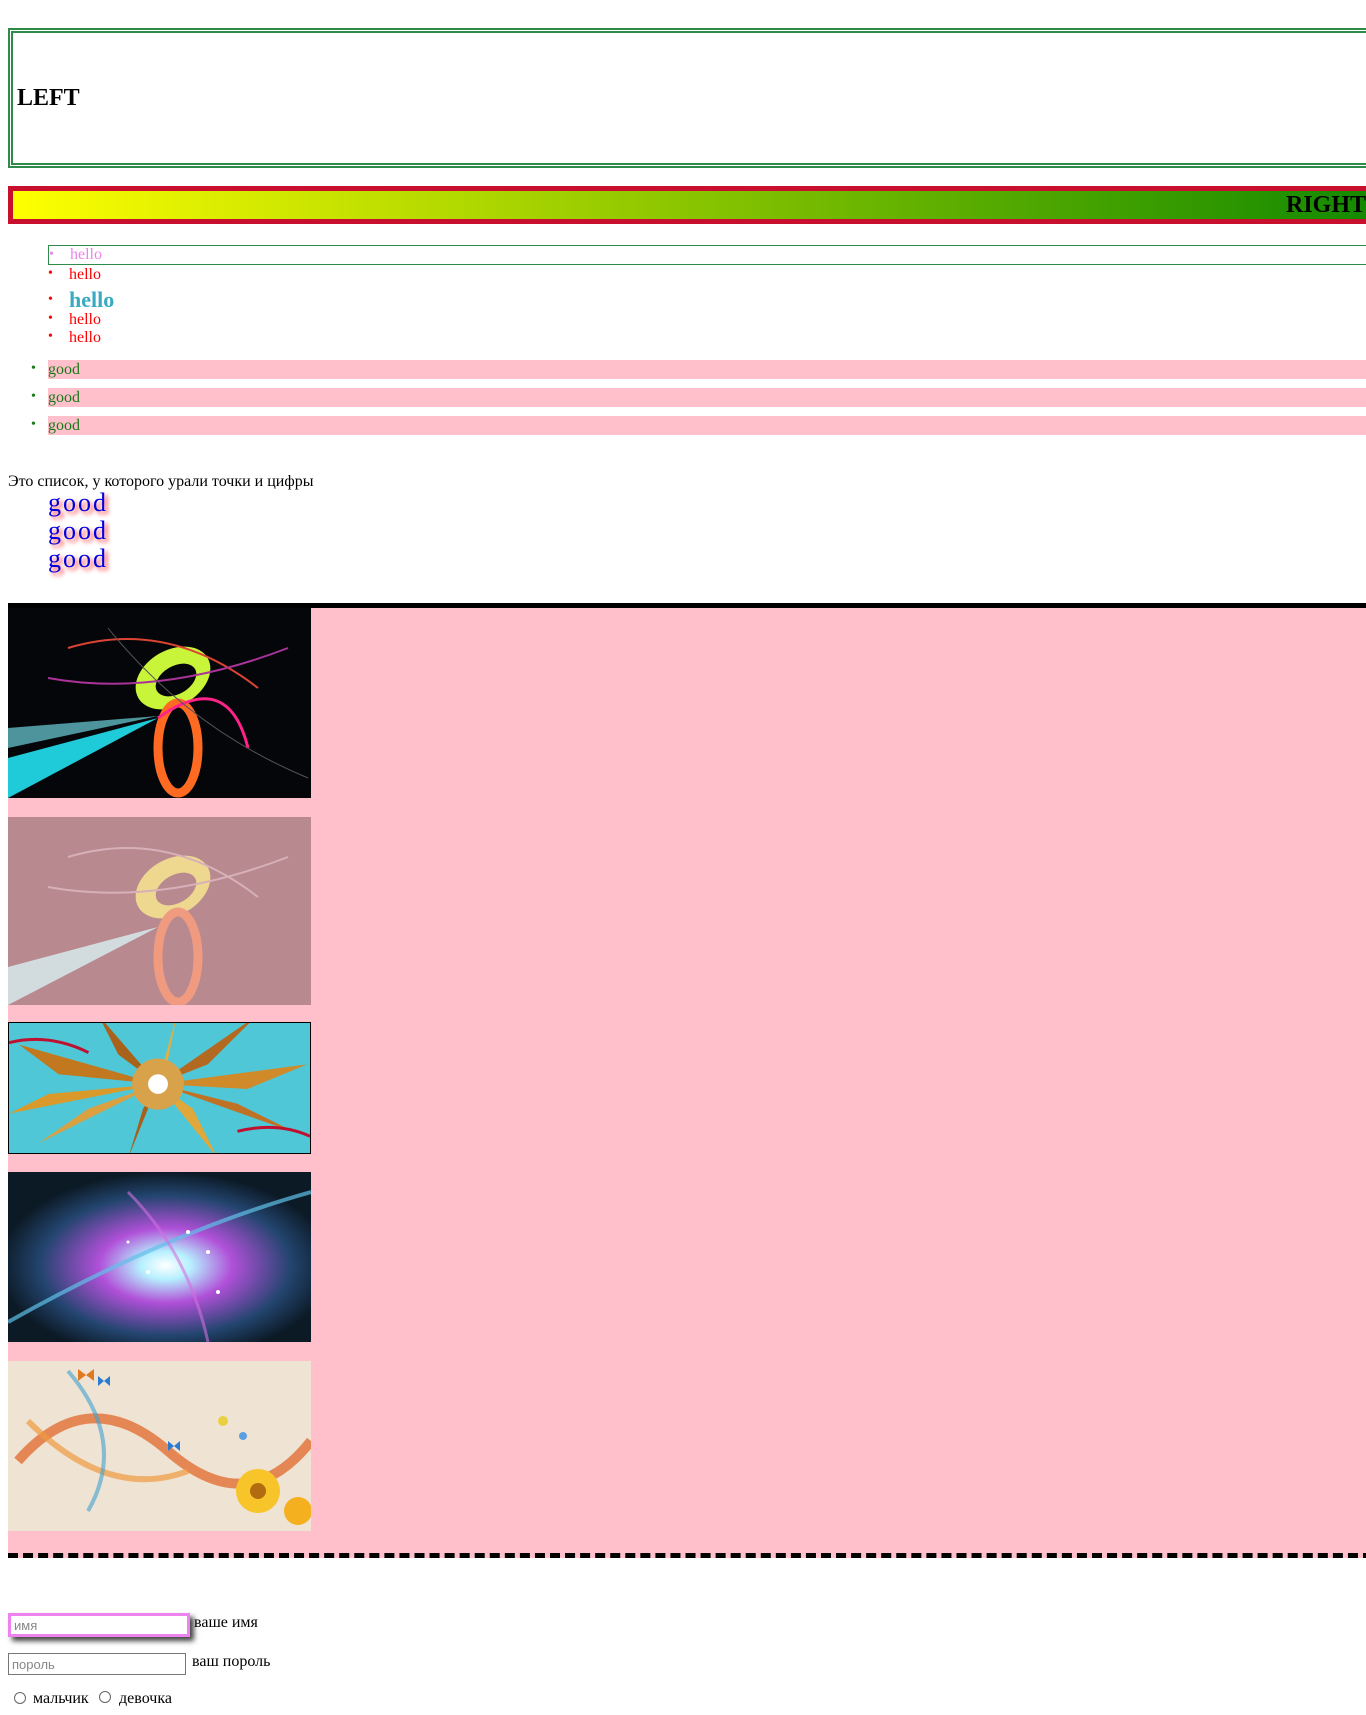  I want to click on name-input, so click(99, 1625).